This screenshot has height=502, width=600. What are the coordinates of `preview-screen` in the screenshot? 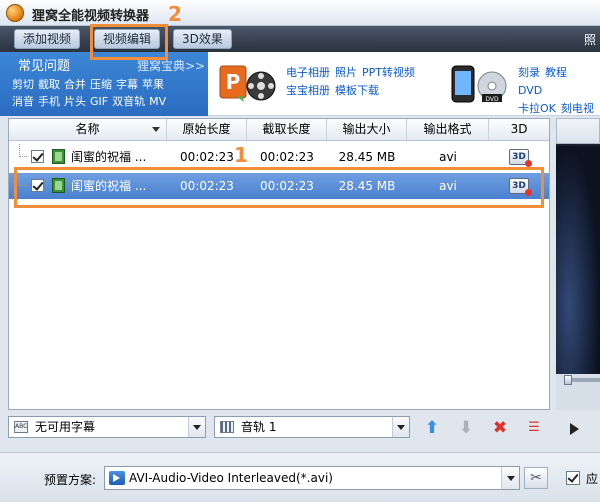 It's located at (578, 260).